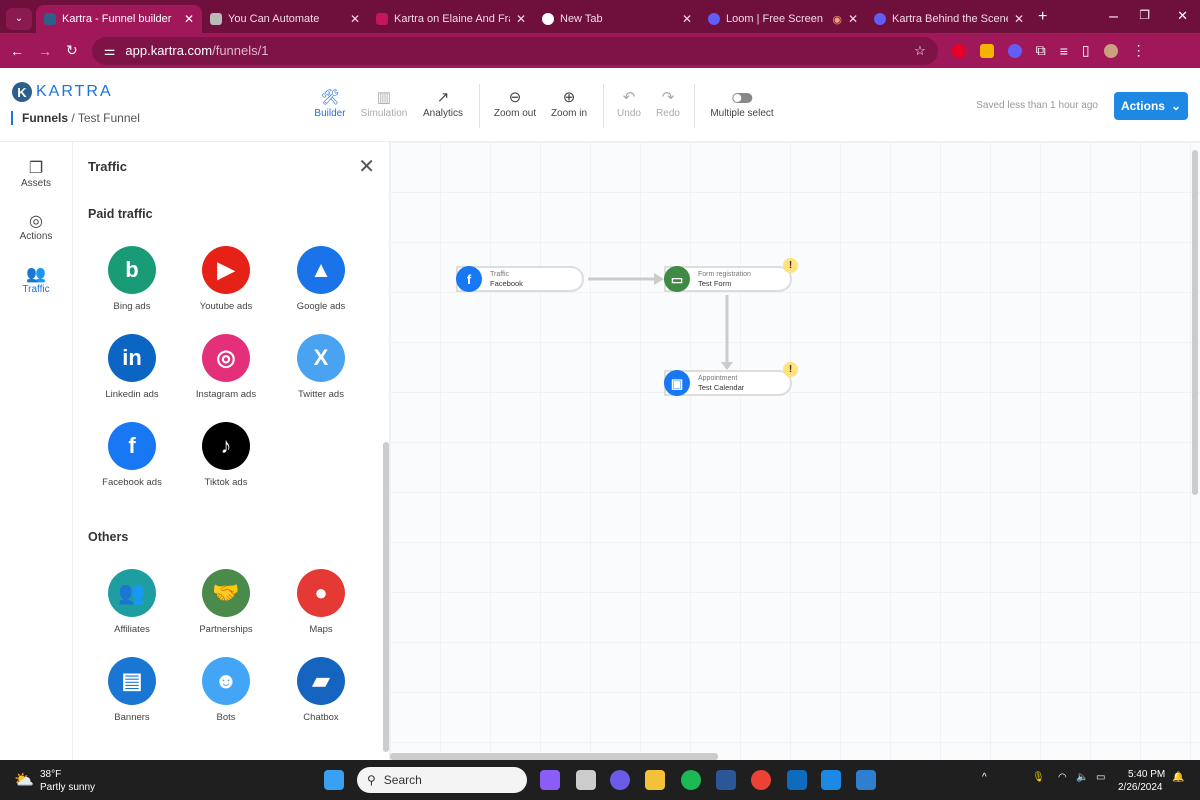  I want to click on kartra-logo: K KARTRA, so click(62, 92).